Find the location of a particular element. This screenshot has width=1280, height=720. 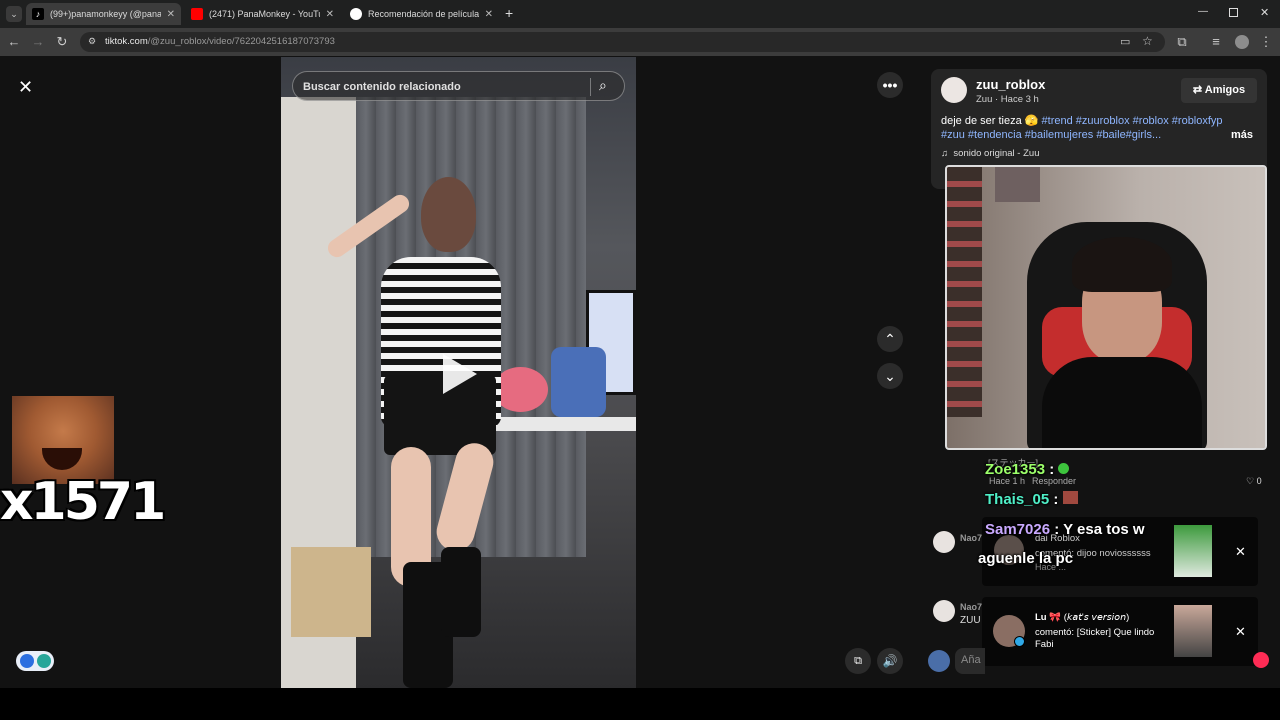

tab-title: Recomendación de película is located at coordinates (423, 14).